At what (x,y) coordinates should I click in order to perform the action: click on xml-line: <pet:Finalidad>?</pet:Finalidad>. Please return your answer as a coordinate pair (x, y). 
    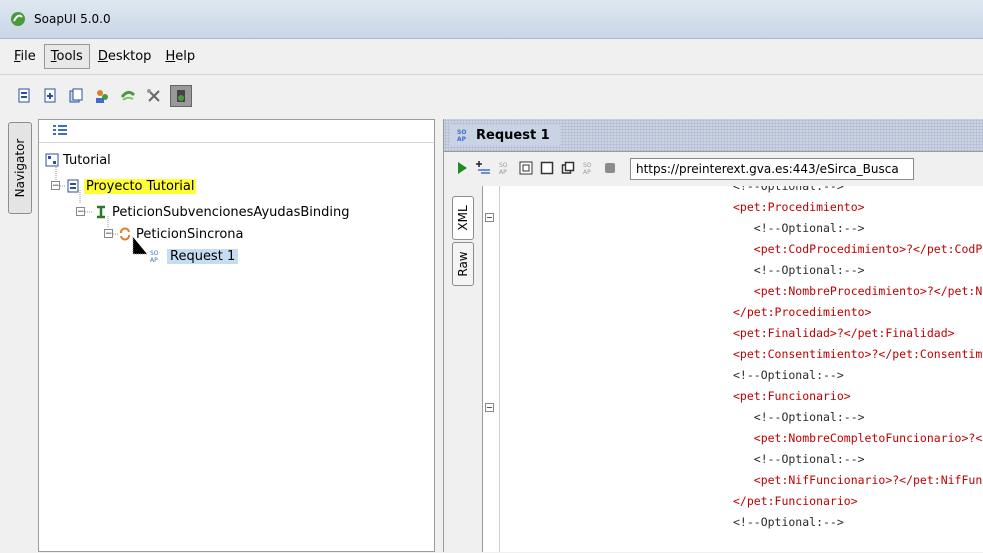
    Looking at the image, I should click on (844, 333).